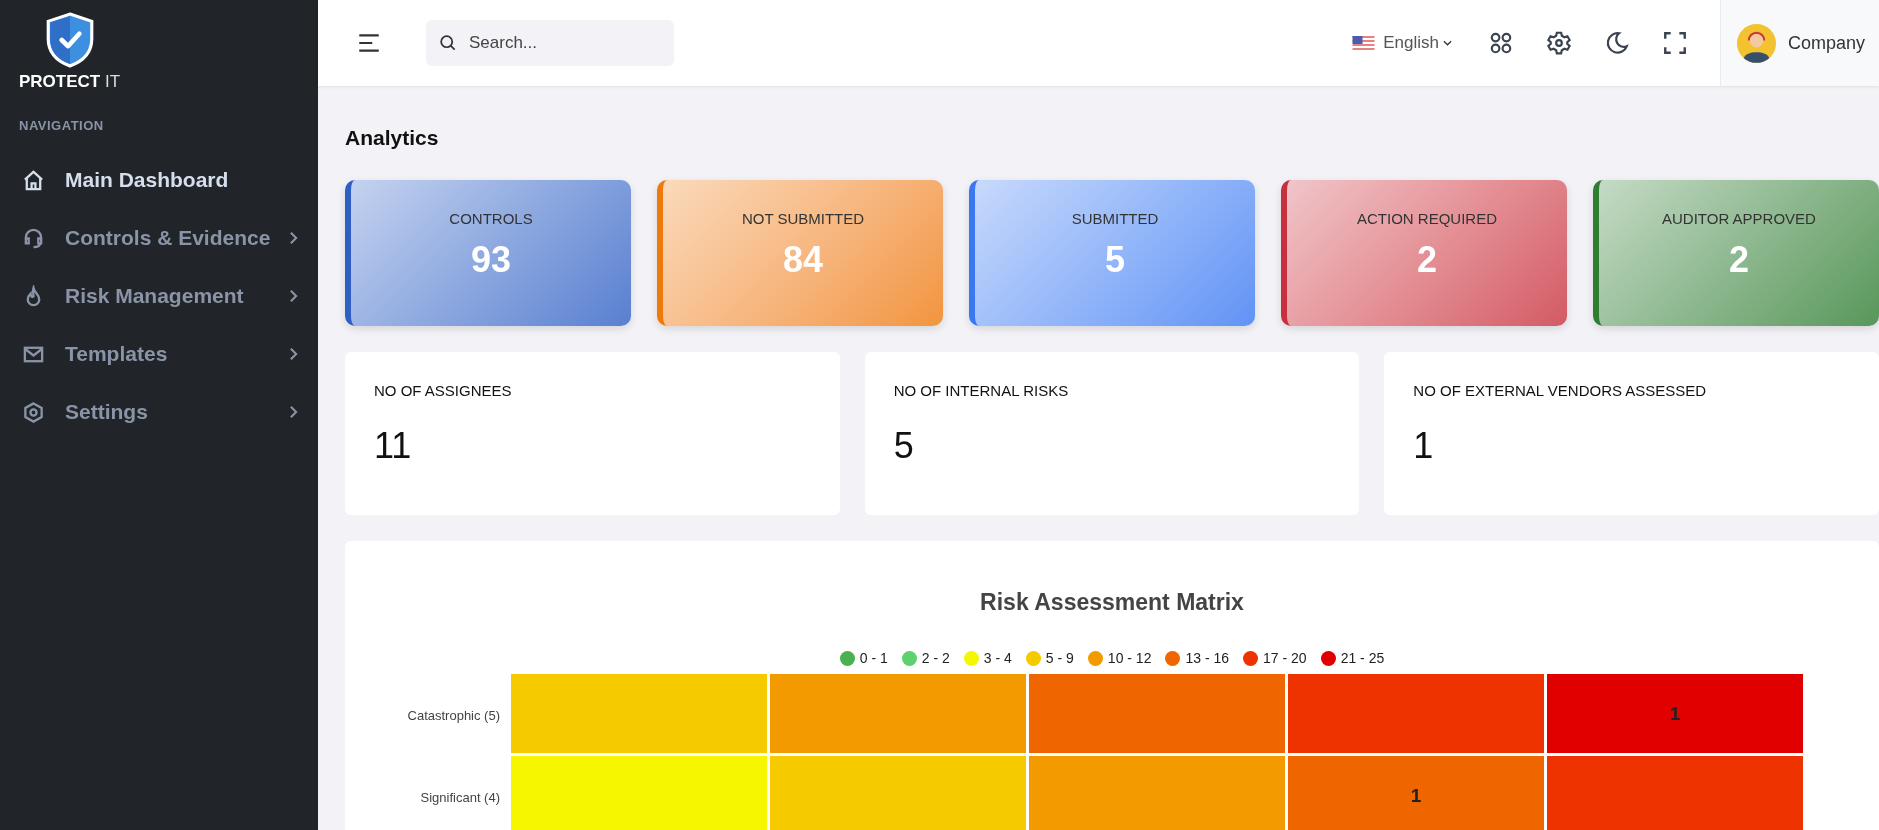 The height and width of the screenshot is (830, 1879). Describe the element at coordinates (453, 715) in the screenshot. I see `row-label: Catastrophic (5)` at that location.